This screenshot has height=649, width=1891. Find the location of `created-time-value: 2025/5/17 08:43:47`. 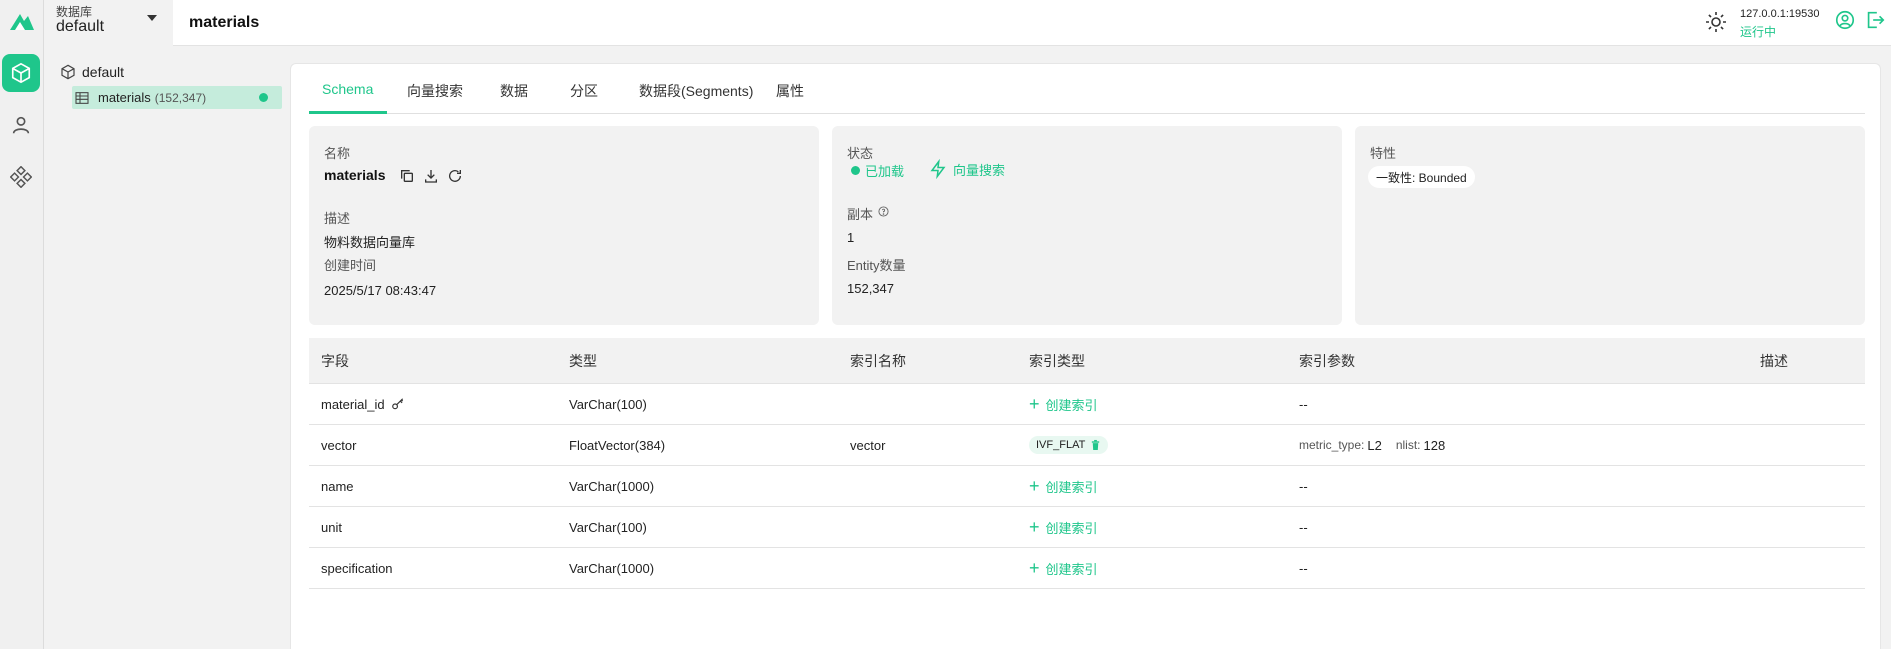

created-time-value: 2025/5/17 08:43:47 is located at coordinates (380, 290).